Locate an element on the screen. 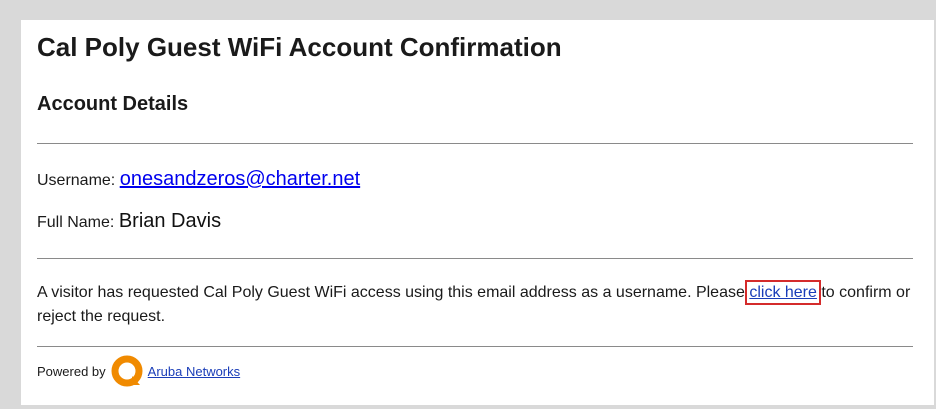 The image size is (936, 409). aruba-logo-icon is located at coordinates (127, 371).